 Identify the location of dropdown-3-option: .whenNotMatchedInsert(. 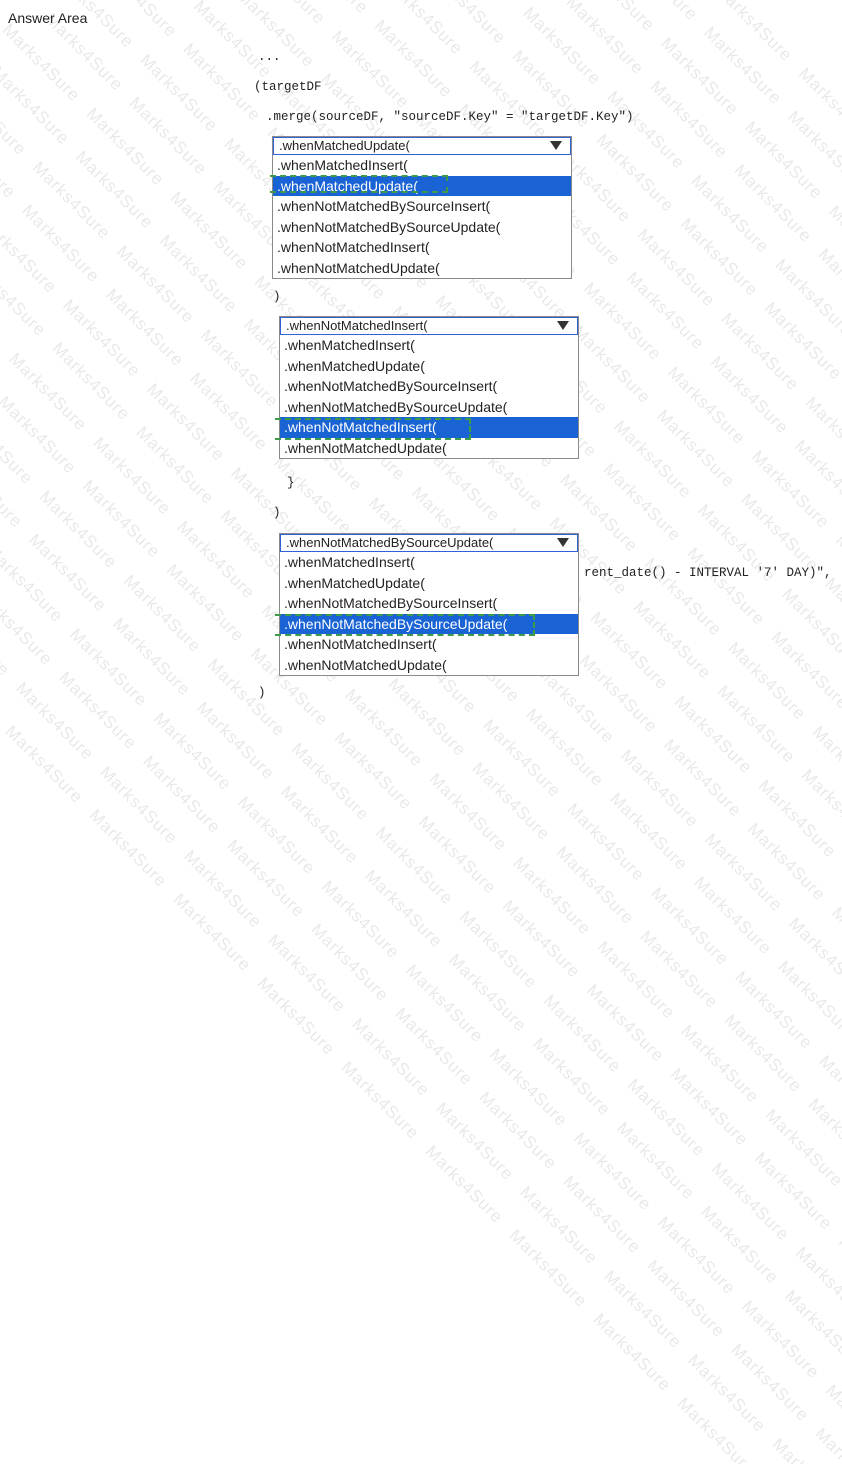
(429, 644).